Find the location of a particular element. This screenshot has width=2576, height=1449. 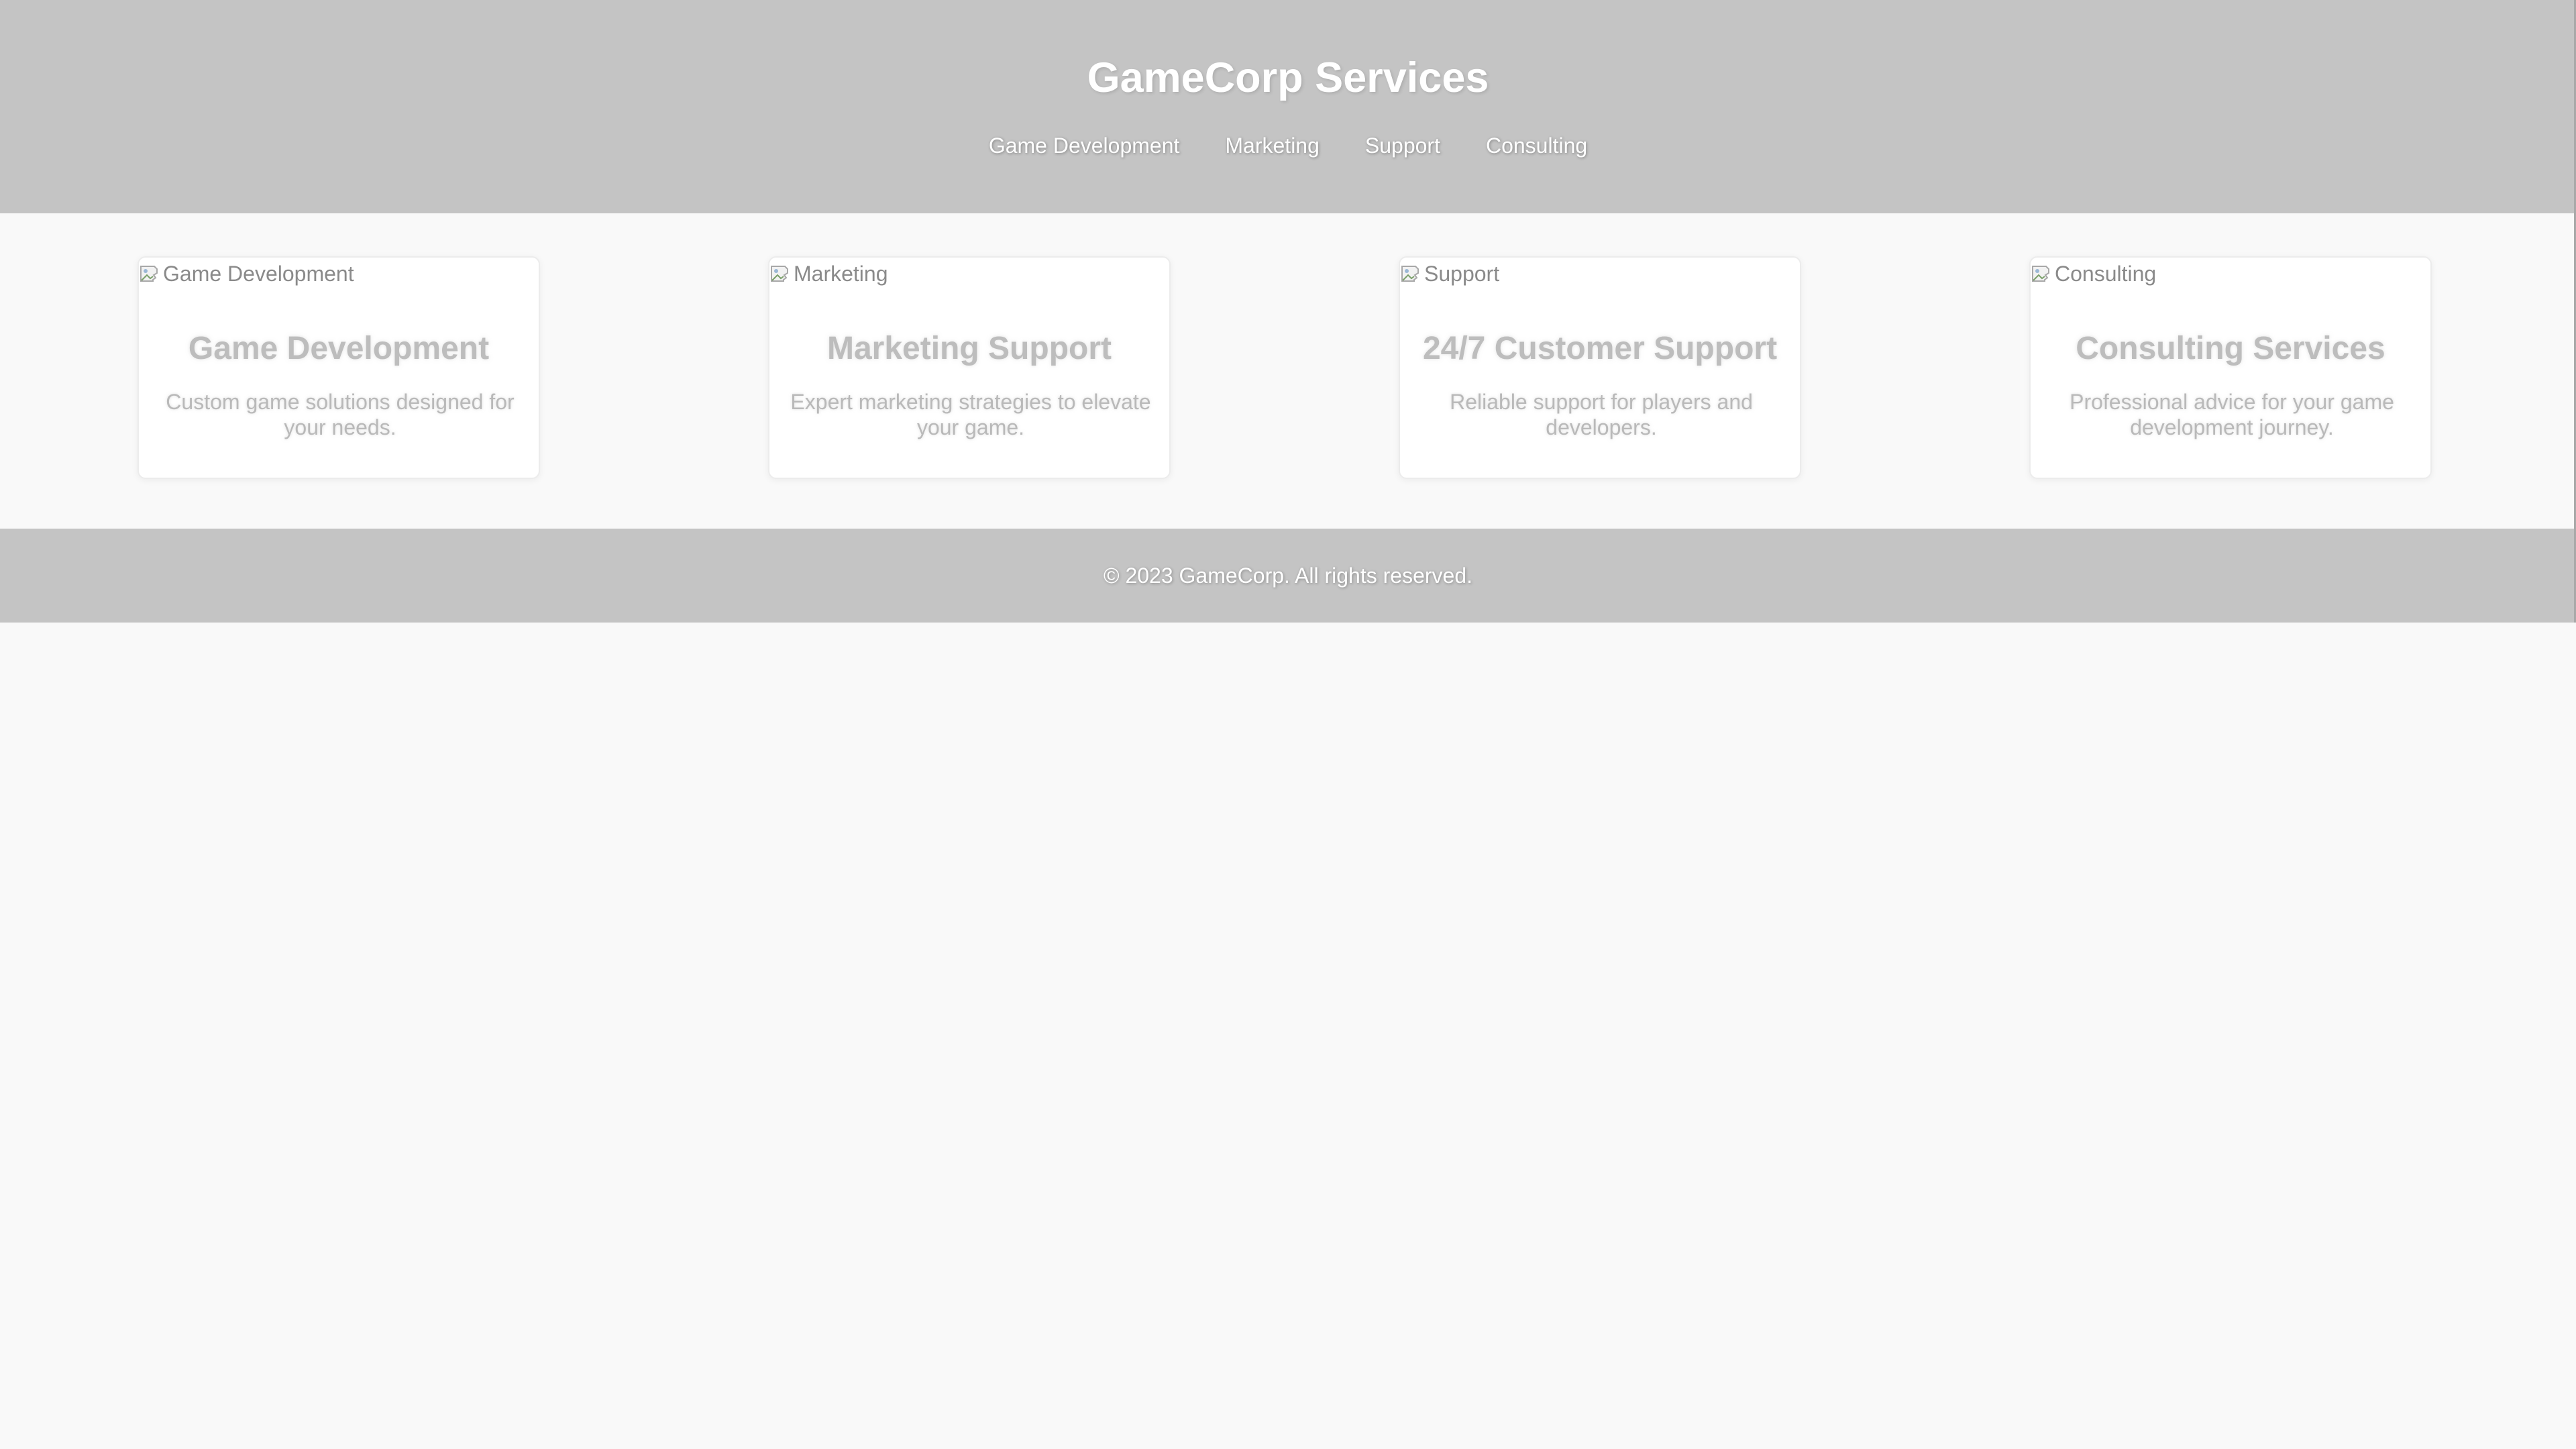

image-alt-text: Consulting is located at coordinates (2106, 274).